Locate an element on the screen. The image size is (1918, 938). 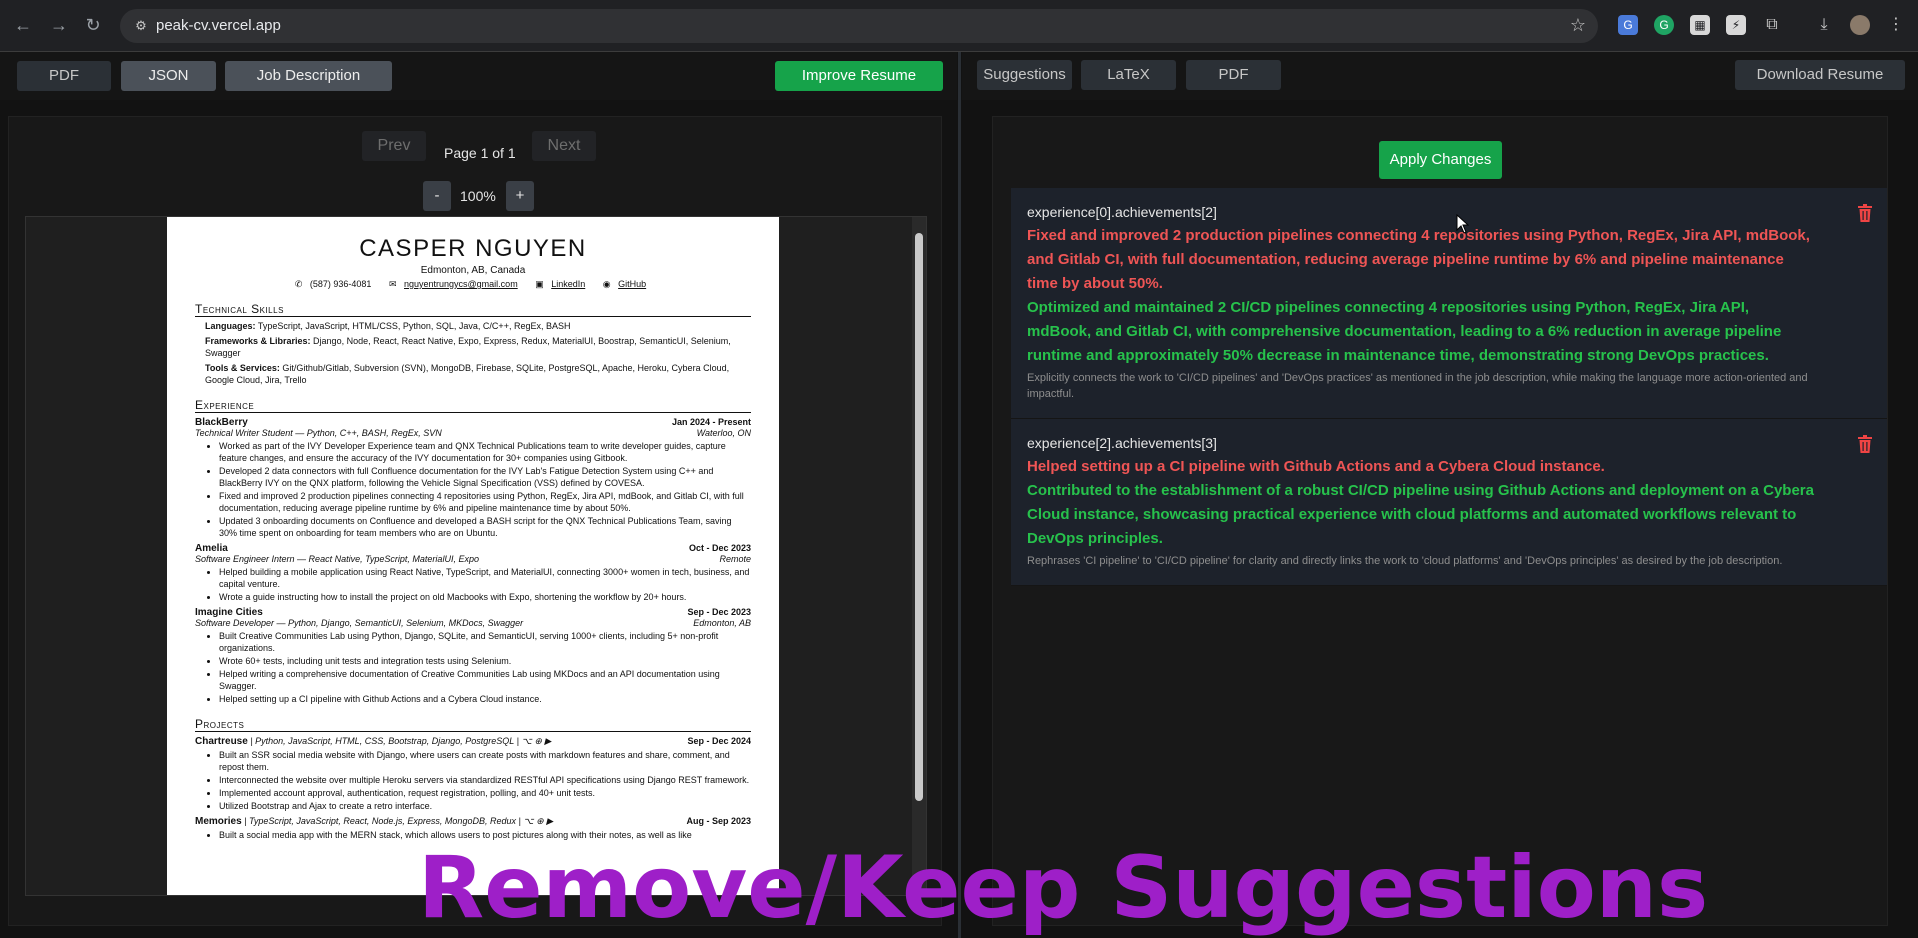
tab-job-description: Job Description is located at coordinates (308, 76).